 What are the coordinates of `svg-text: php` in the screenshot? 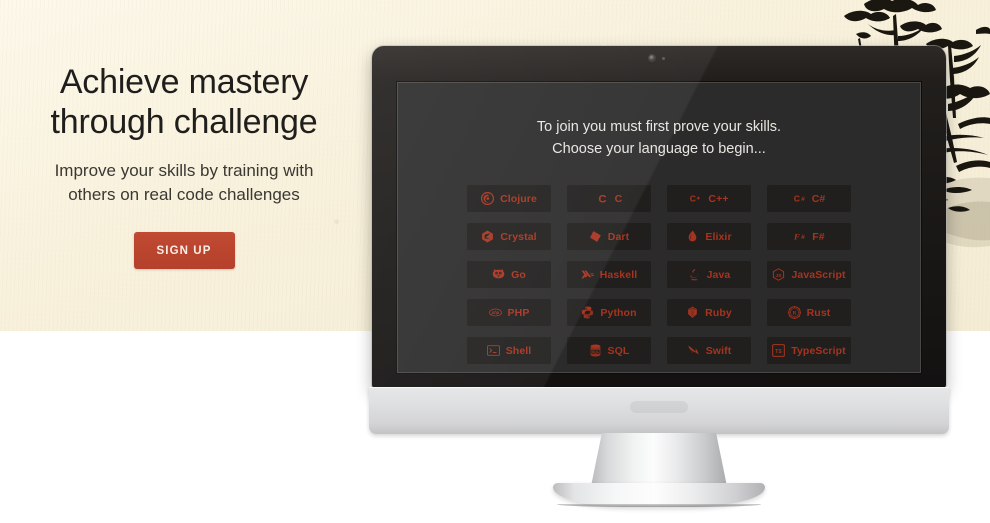 It's located at (494, 312).